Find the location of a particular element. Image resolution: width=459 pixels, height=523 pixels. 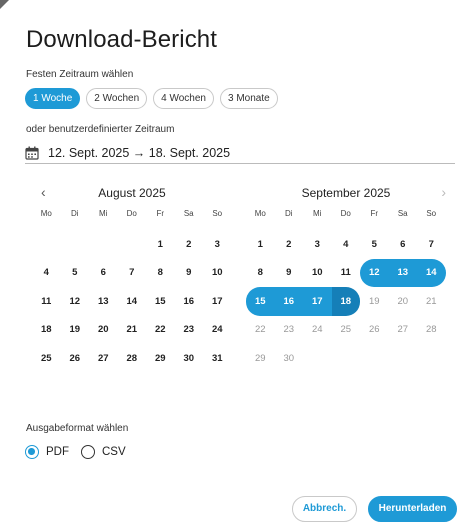

radio-csv is located at coordinates (88, 452).